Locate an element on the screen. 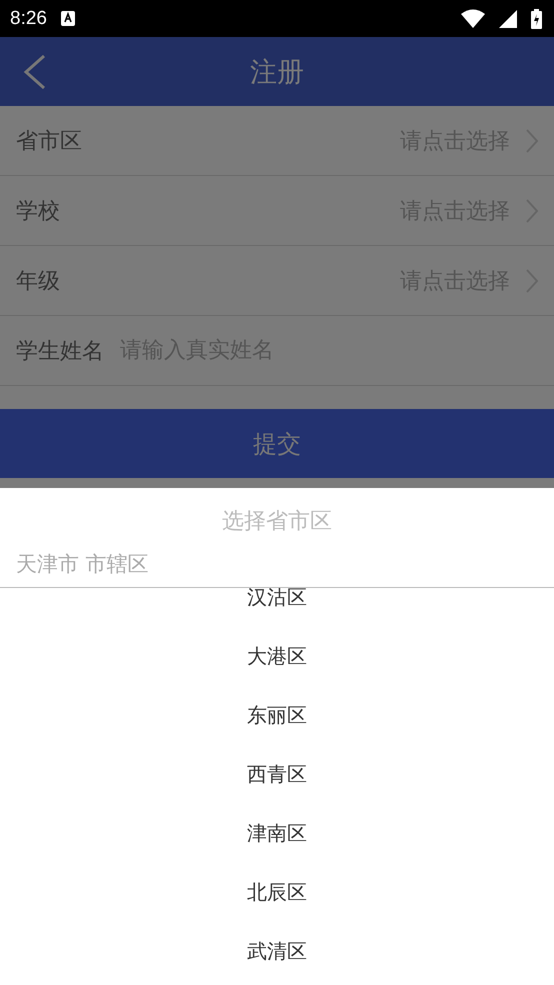 The height and width of the screenshot is (985, 554). page-title: 注册 is located at coordinates (277, 73).